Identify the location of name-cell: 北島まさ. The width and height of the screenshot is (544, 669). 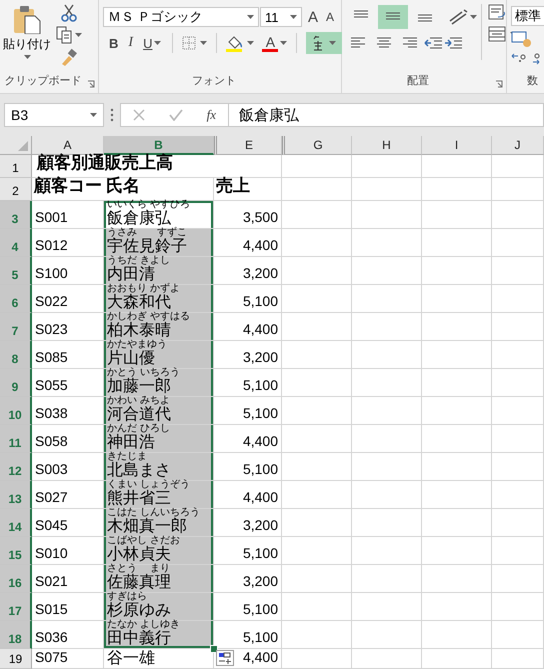
(139, 470).